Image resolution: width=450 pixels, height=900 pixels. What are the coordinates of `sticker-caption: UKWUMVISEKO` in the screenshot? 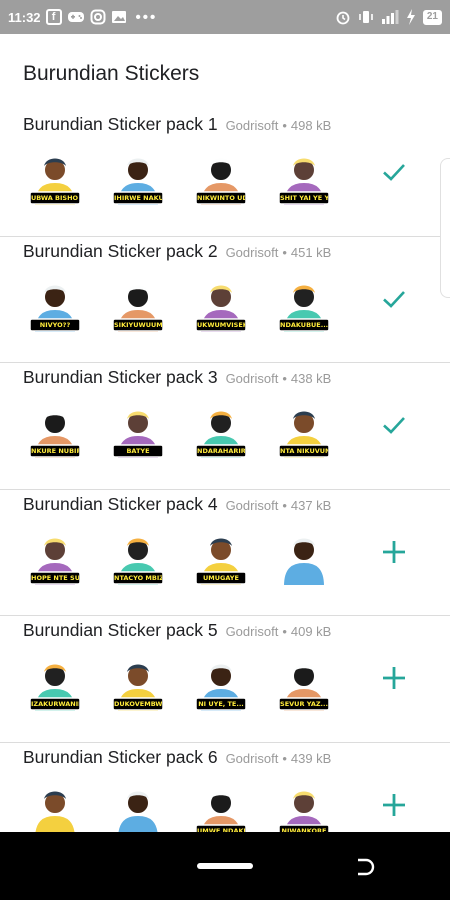 It's located at (221, 324).